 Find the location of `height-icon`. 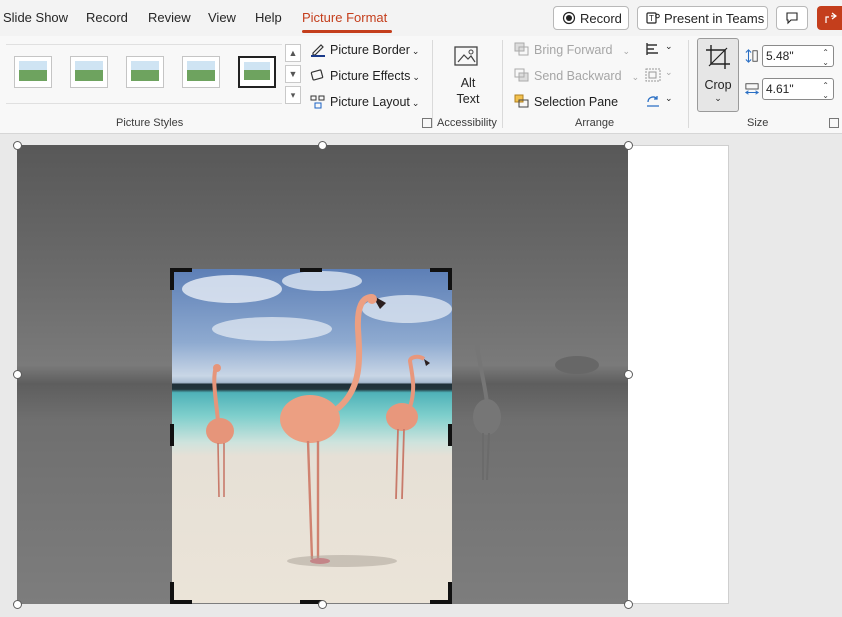

height-icon is located at coordinates (751, 56).